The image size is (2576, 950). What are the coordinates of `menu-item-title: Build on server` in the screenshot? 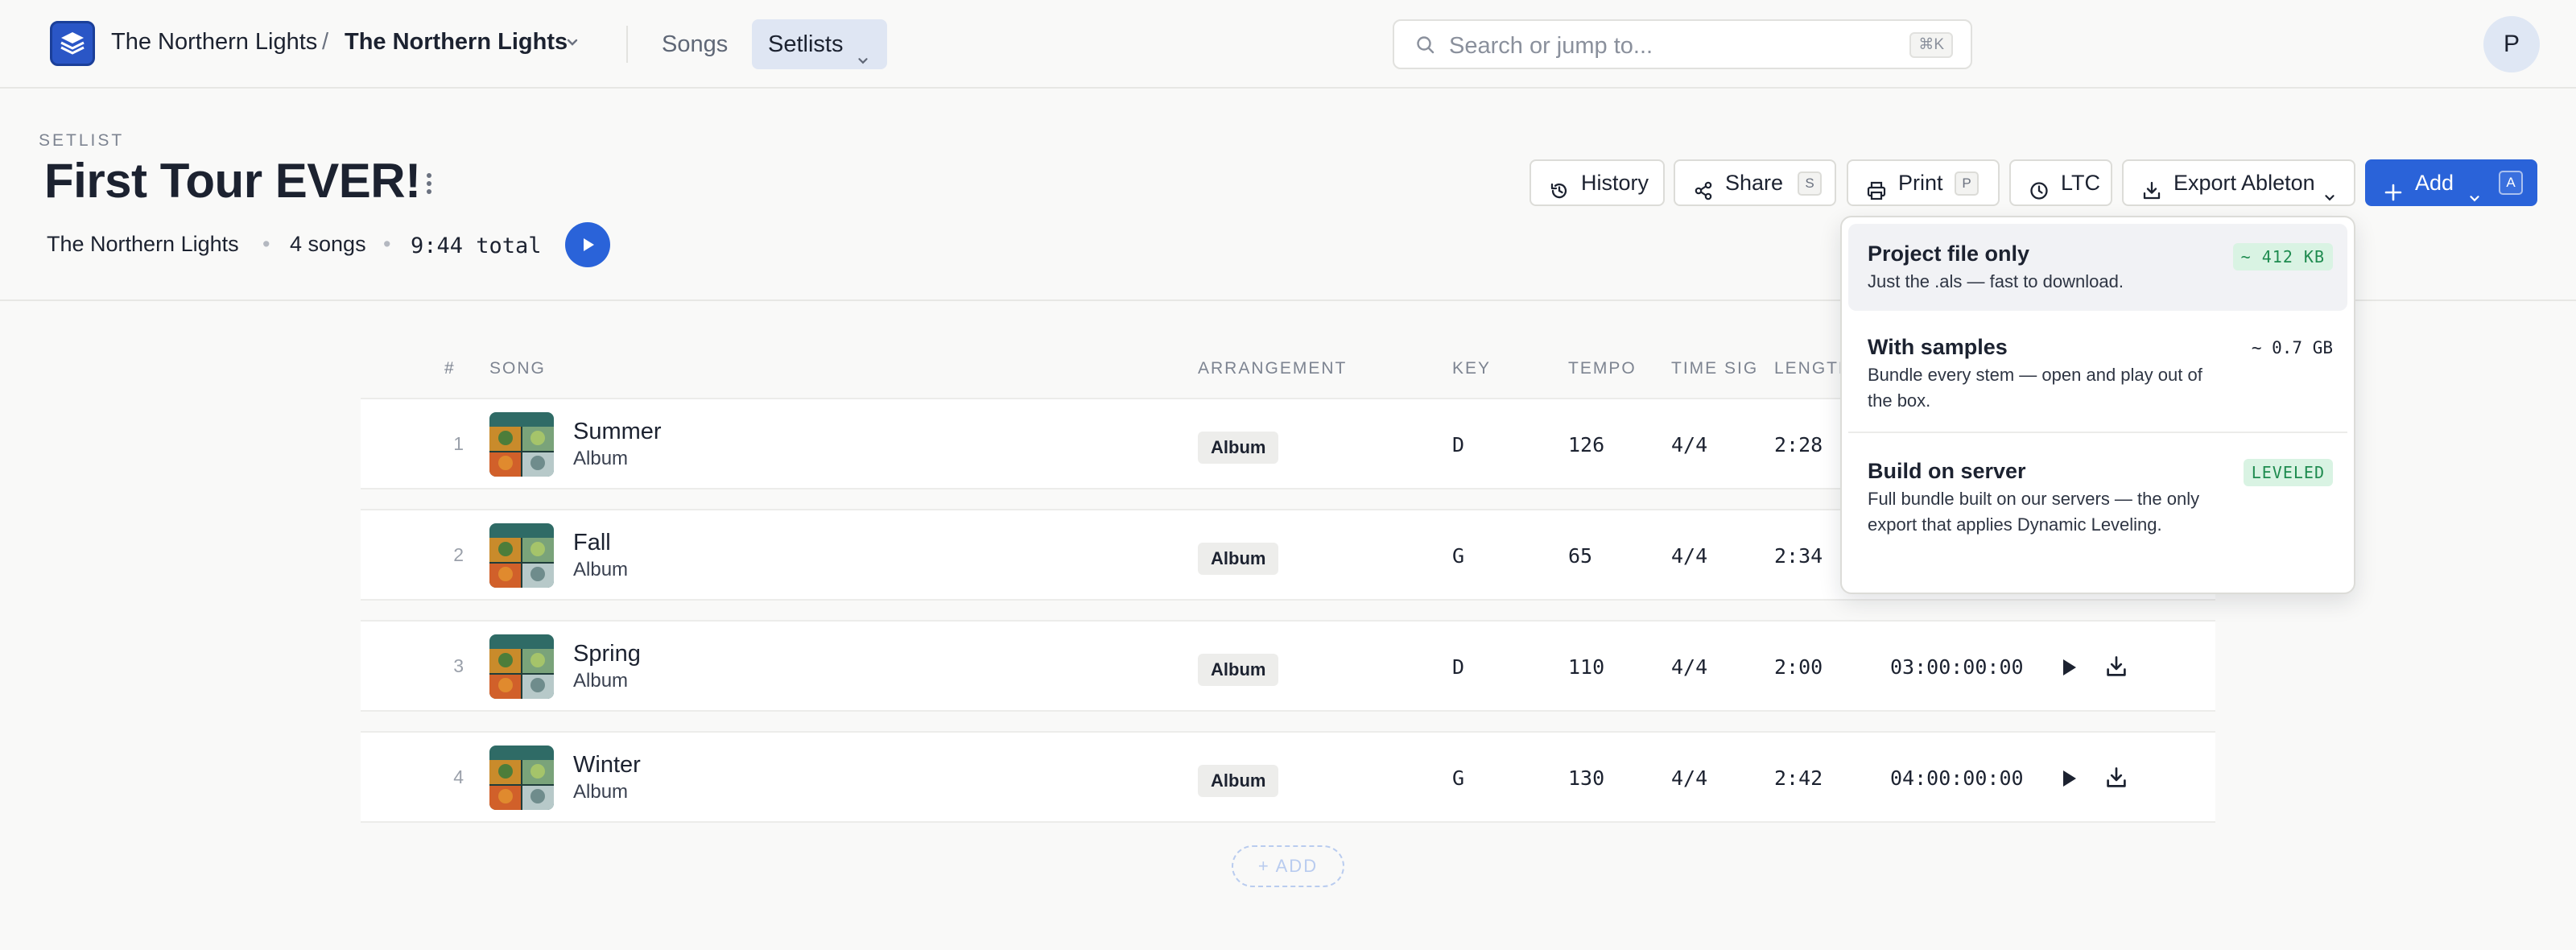 It's located at (1947, 471).